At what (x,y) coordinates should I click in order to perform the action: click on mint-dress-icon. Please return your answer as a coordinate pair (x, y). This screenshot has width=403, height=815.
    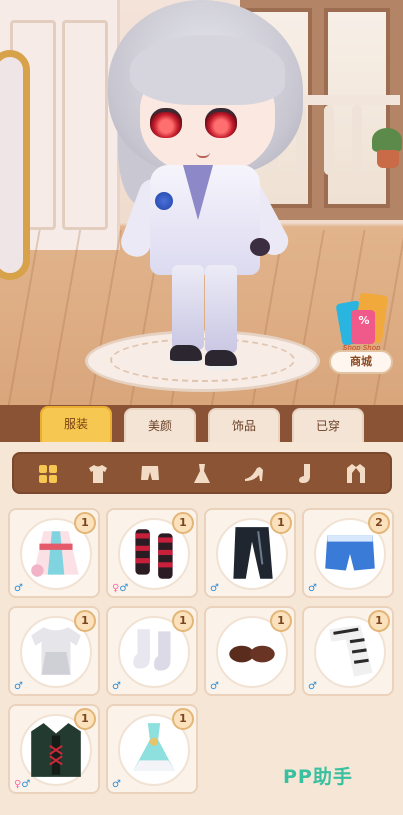
    Looking at the image, I should click on (154, 752).